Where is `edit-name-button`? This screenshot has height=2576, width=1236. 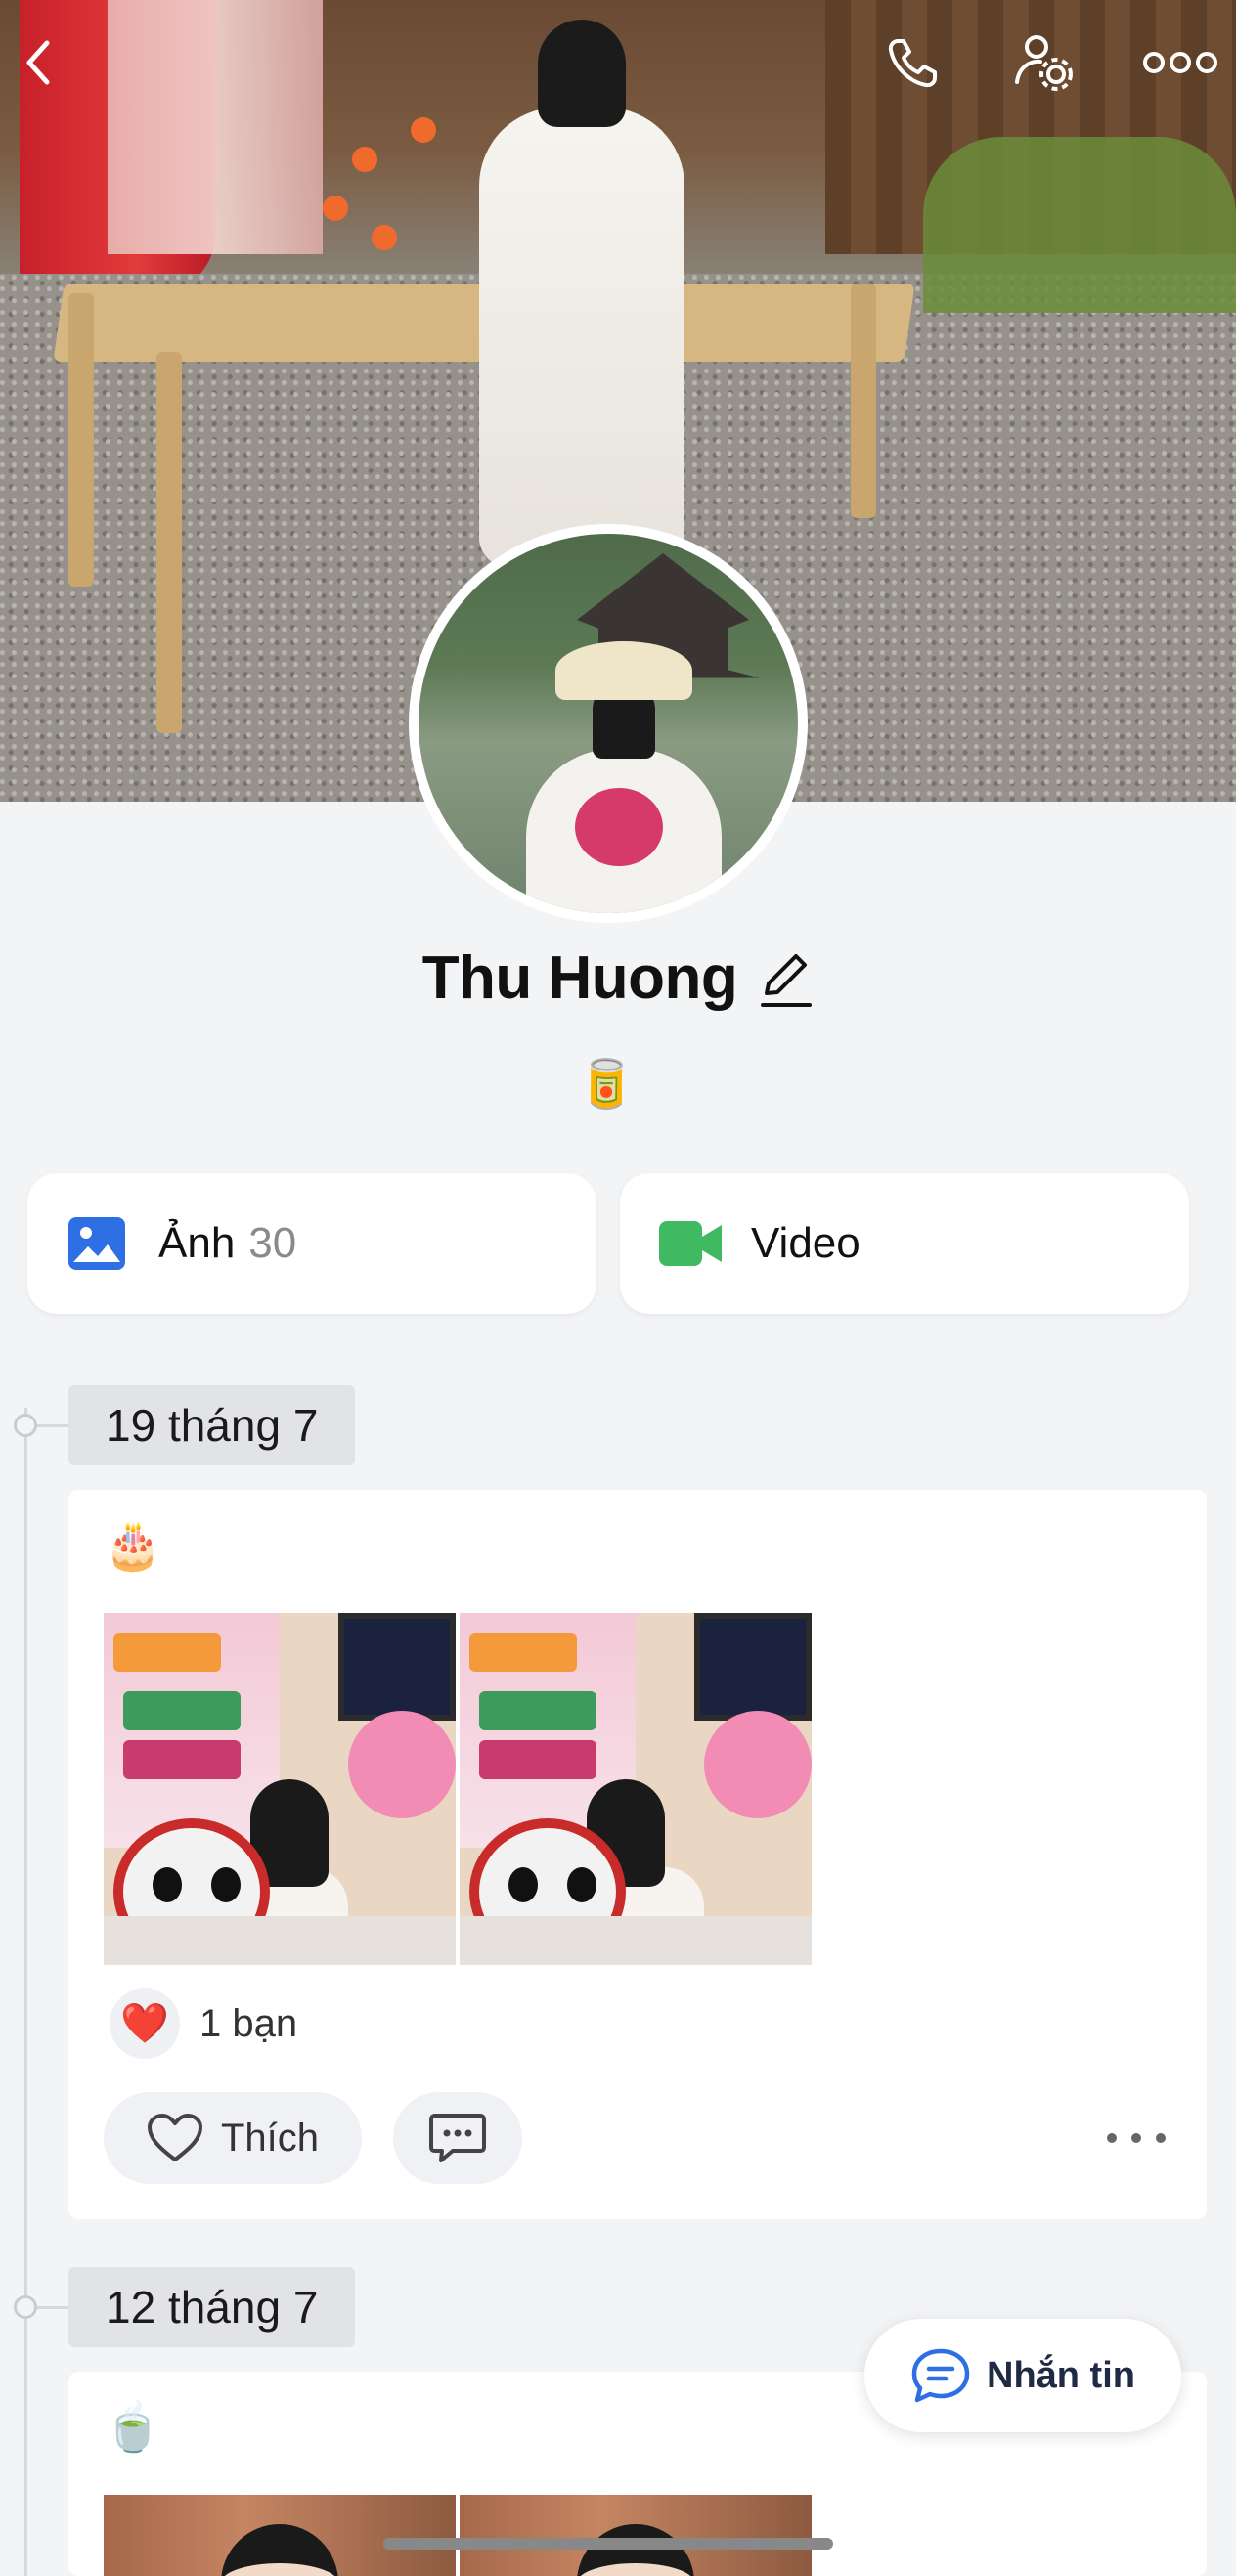
edit-name-button is located at coordinates (786, 978).